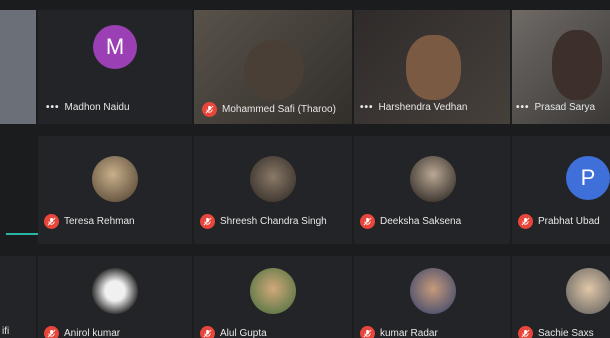  I want to click on participant-name: Prasad Sarya, so click(565, 107).